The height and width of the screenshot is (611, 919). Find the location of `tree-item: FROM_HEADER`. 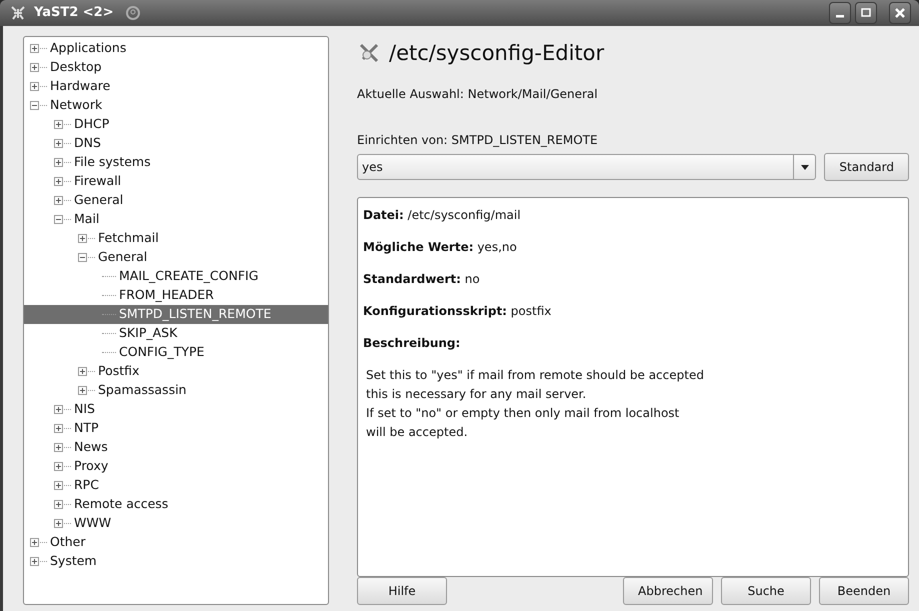

tree-item: FROM_HEADER is located at coordinates (176, 295).